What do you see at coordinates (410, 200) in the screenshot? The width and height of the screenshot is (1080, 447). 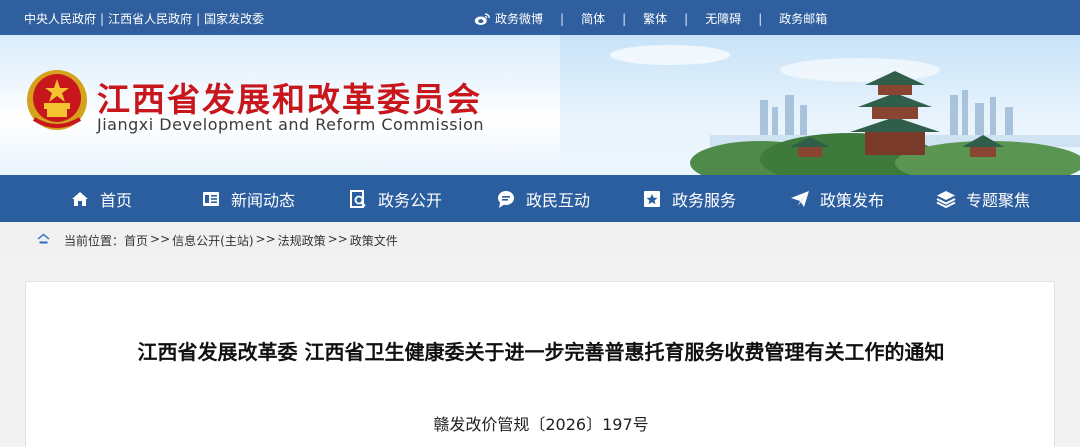 I see `nav-label: 政务公开` at bounding box center [410, 200].